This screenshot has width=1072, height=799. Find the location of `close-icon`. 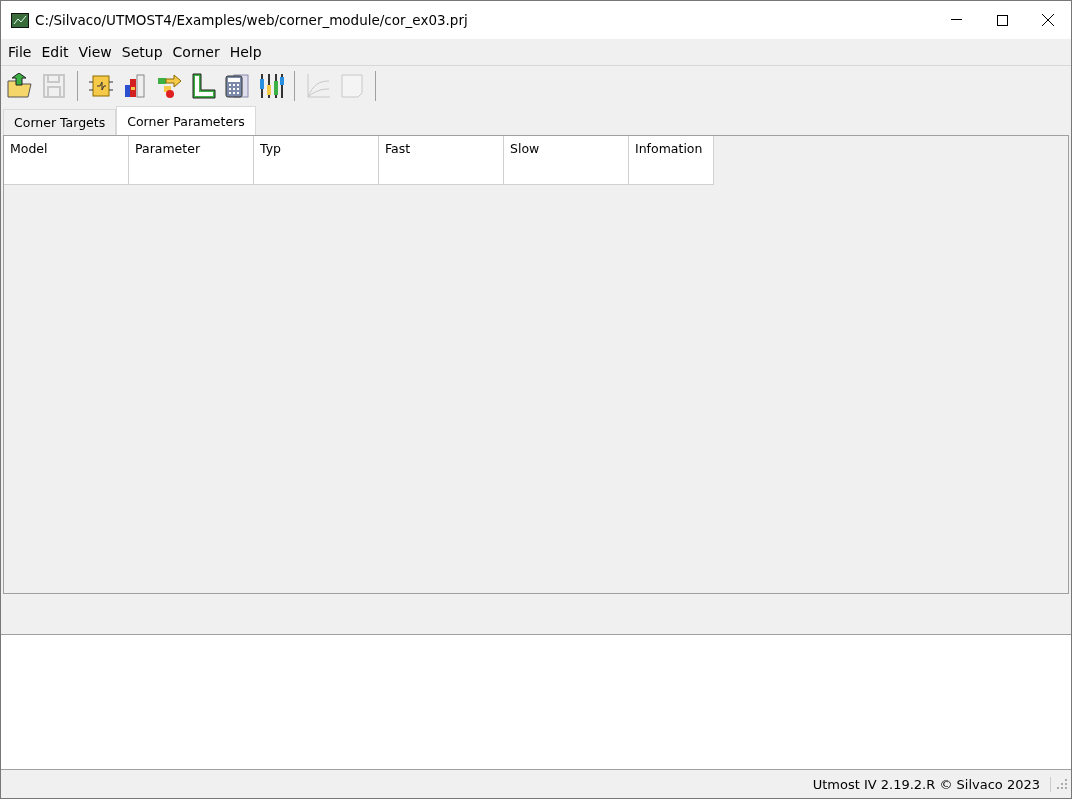

close-icon is located at coordinates (1048, 20).